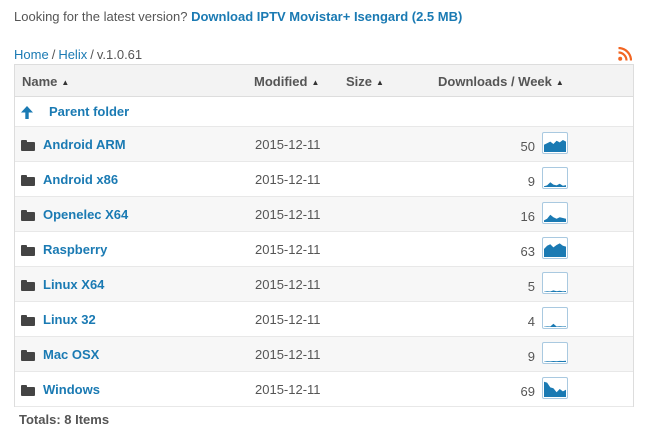  I want to click on table-row: Linux 32 2015-12-11 4, so click(324, 319).